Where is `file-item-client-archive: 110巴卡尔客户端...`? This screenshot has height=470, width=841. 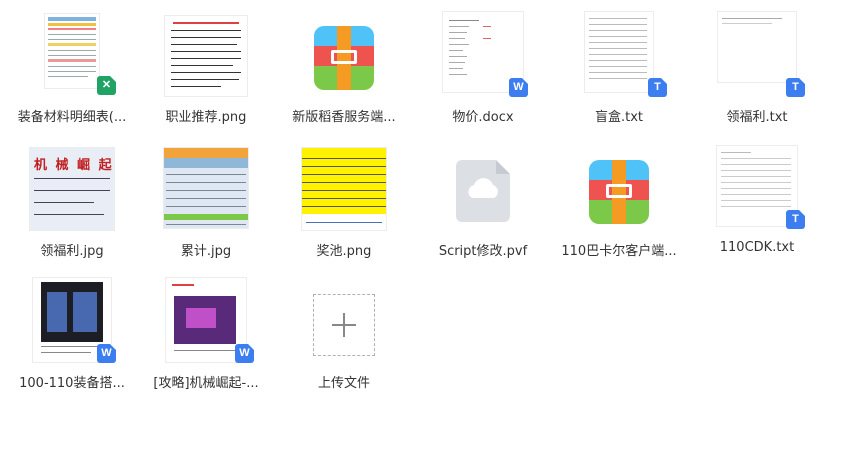 file-item-client-archive: 110巴卡尔客户端... is located at coordinates (619, 203).